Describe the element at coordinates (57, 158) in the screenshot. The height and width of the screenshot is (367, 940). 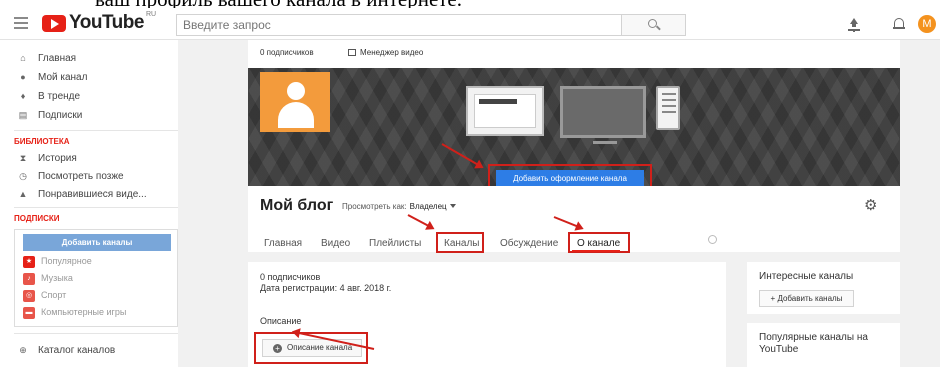
I see `sidebar-item-label: История` at that location.